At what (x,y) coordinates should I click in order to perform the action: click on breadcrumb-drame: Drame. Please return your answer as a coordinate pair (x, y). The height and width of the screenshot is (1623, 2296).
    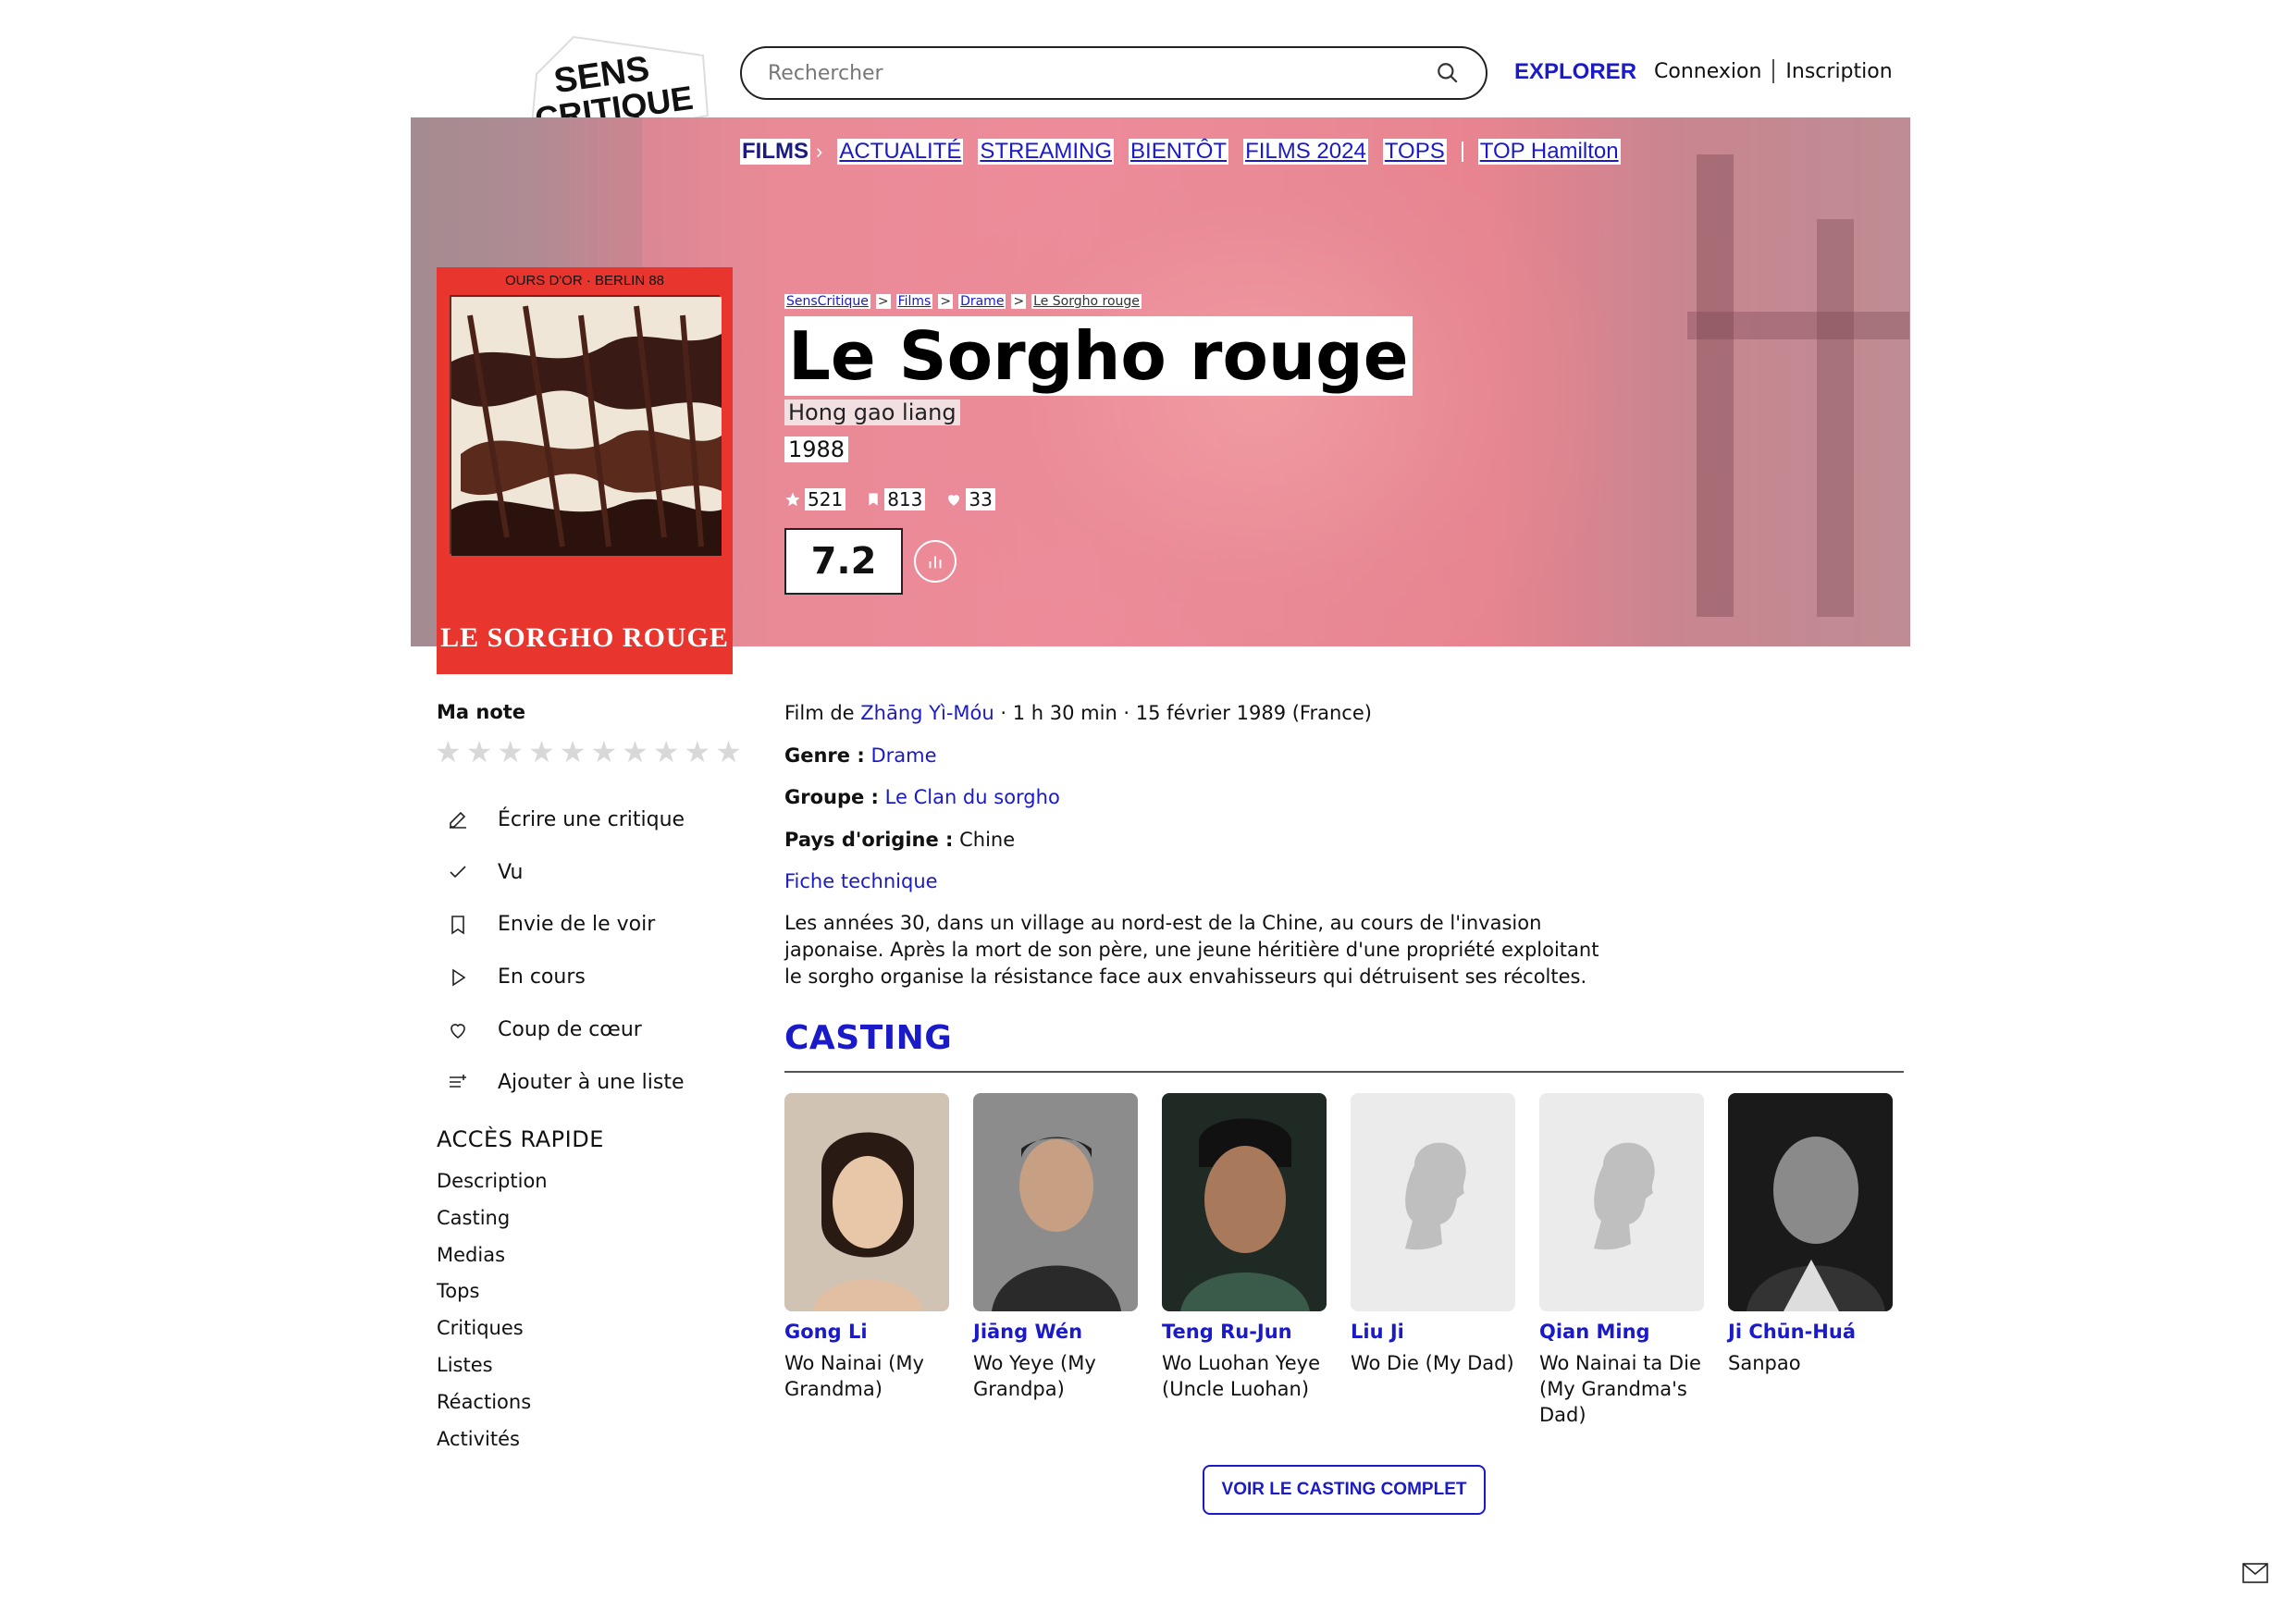
    Looking at the image, I should click on (982, 301).